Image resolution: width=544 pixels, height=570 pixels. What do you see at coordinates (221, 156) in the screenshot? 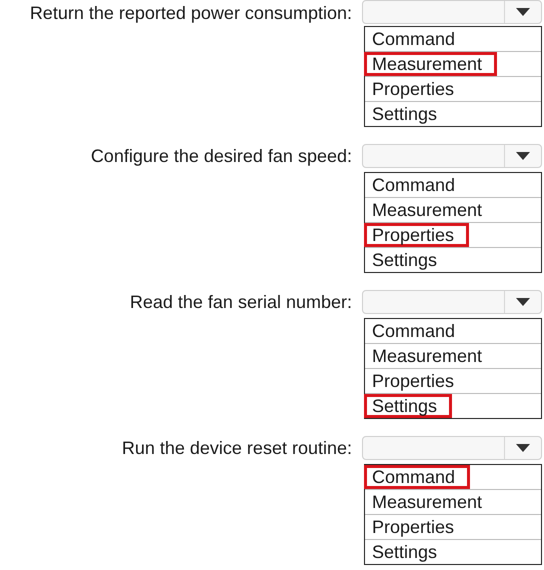
I see `question-prompt: Configure the desired fan speed:` at bounding box center [221, 156].